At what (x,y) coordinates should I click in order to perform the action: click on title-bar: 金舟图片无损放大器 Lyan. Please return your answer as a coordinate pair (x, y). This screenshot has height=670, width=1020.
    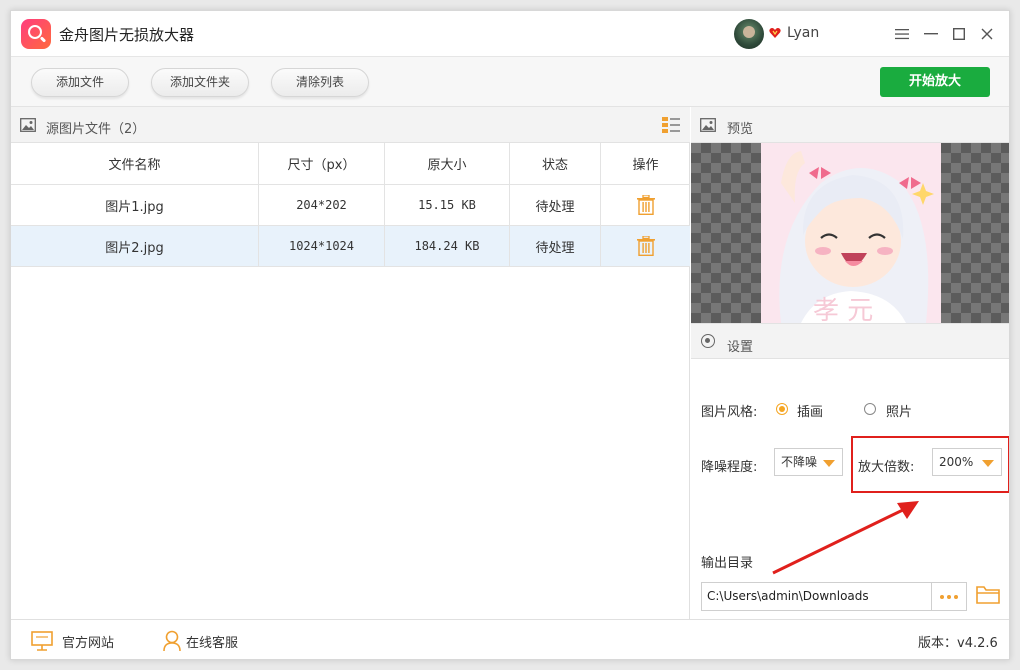
    Looking at the image, I should click on (510, 34).